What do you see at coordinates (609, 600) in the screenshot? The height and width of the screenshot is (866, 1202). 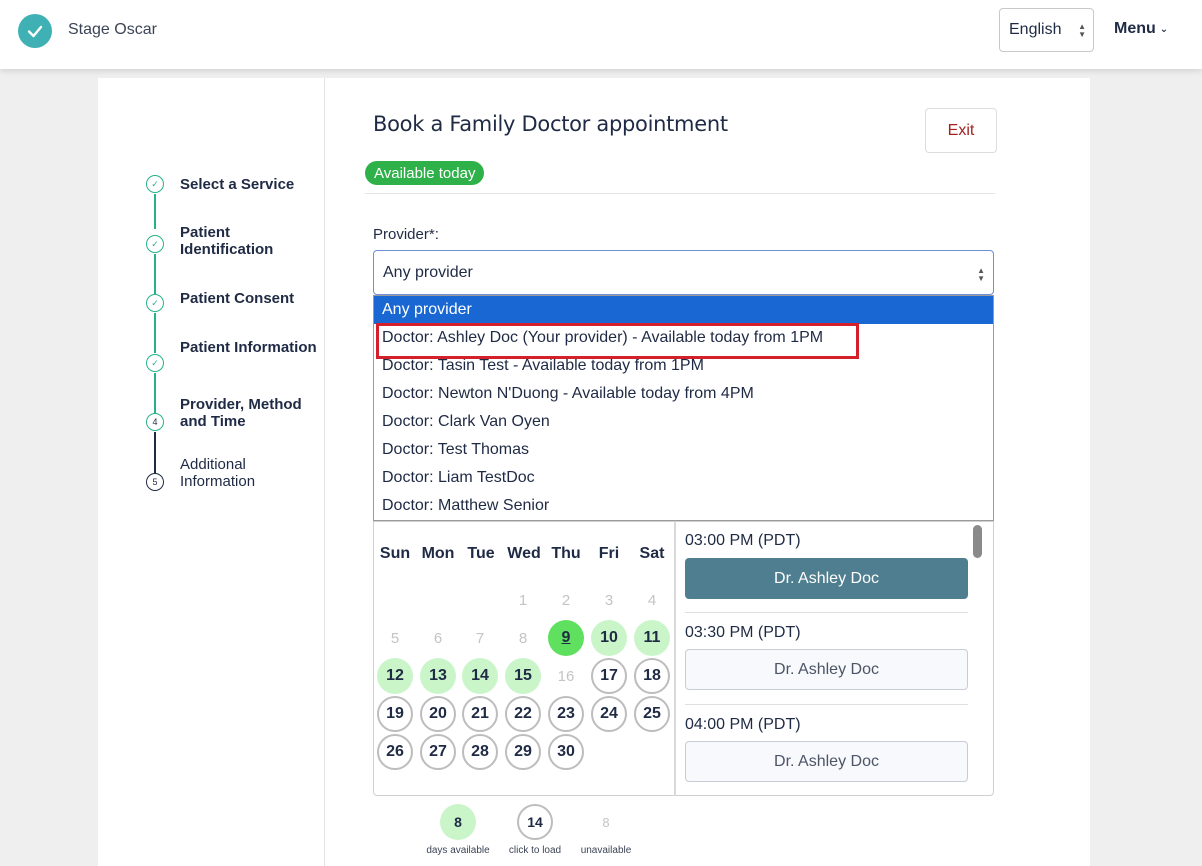 I see `calendar-day: 3` at bounding box center [609, 600].